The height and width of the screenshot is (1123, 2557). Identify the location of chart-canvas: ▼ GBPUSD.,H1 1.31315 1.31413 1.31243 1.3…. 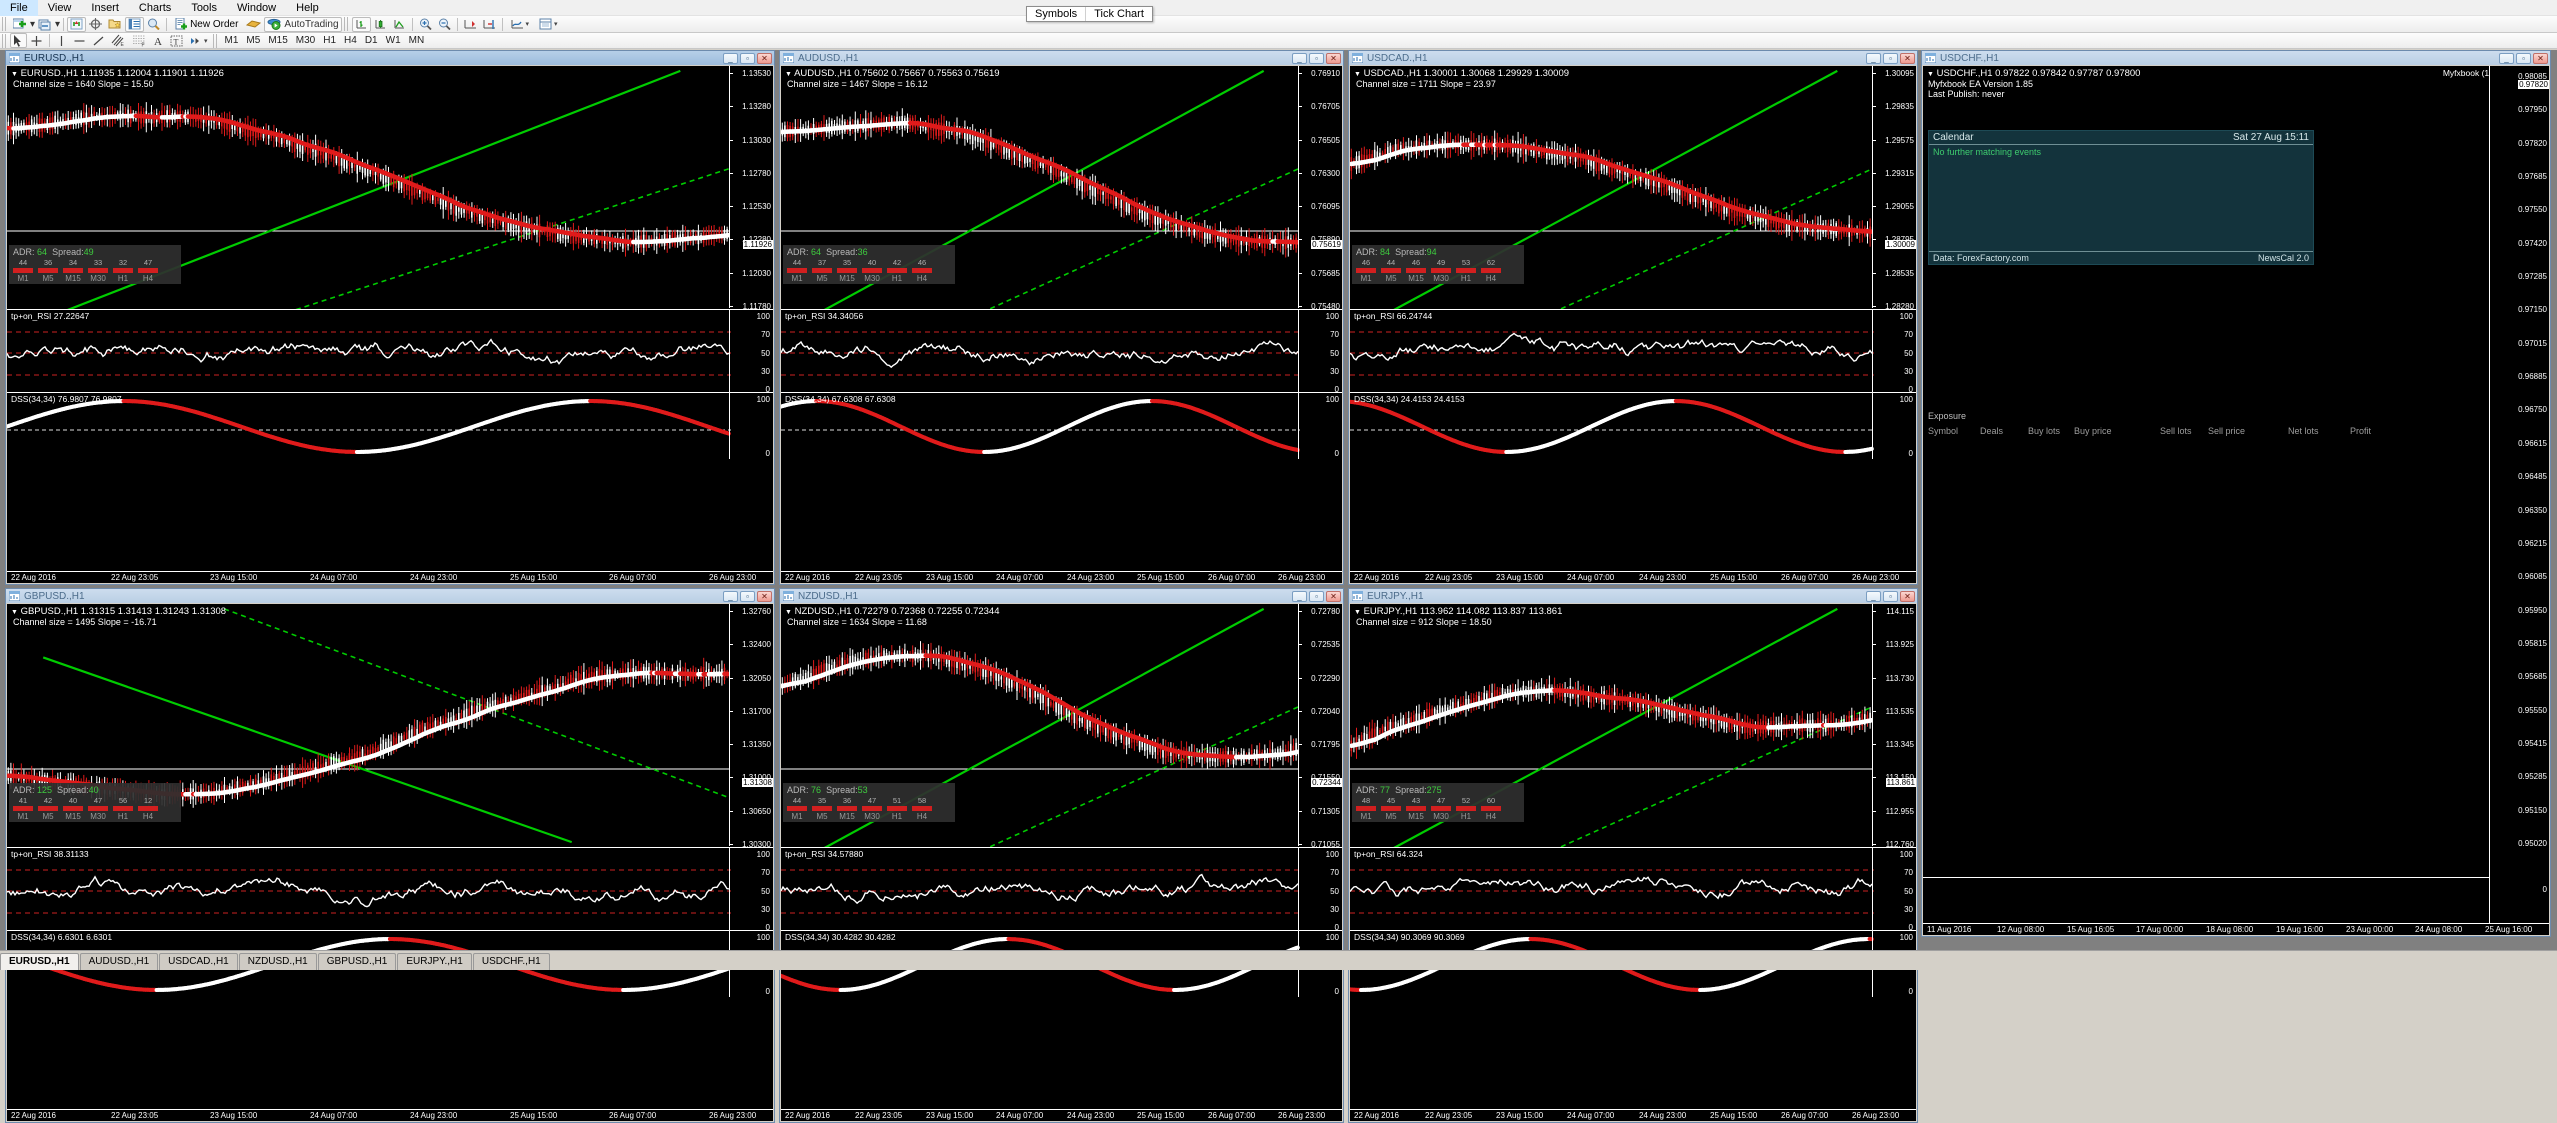
(390, 862).